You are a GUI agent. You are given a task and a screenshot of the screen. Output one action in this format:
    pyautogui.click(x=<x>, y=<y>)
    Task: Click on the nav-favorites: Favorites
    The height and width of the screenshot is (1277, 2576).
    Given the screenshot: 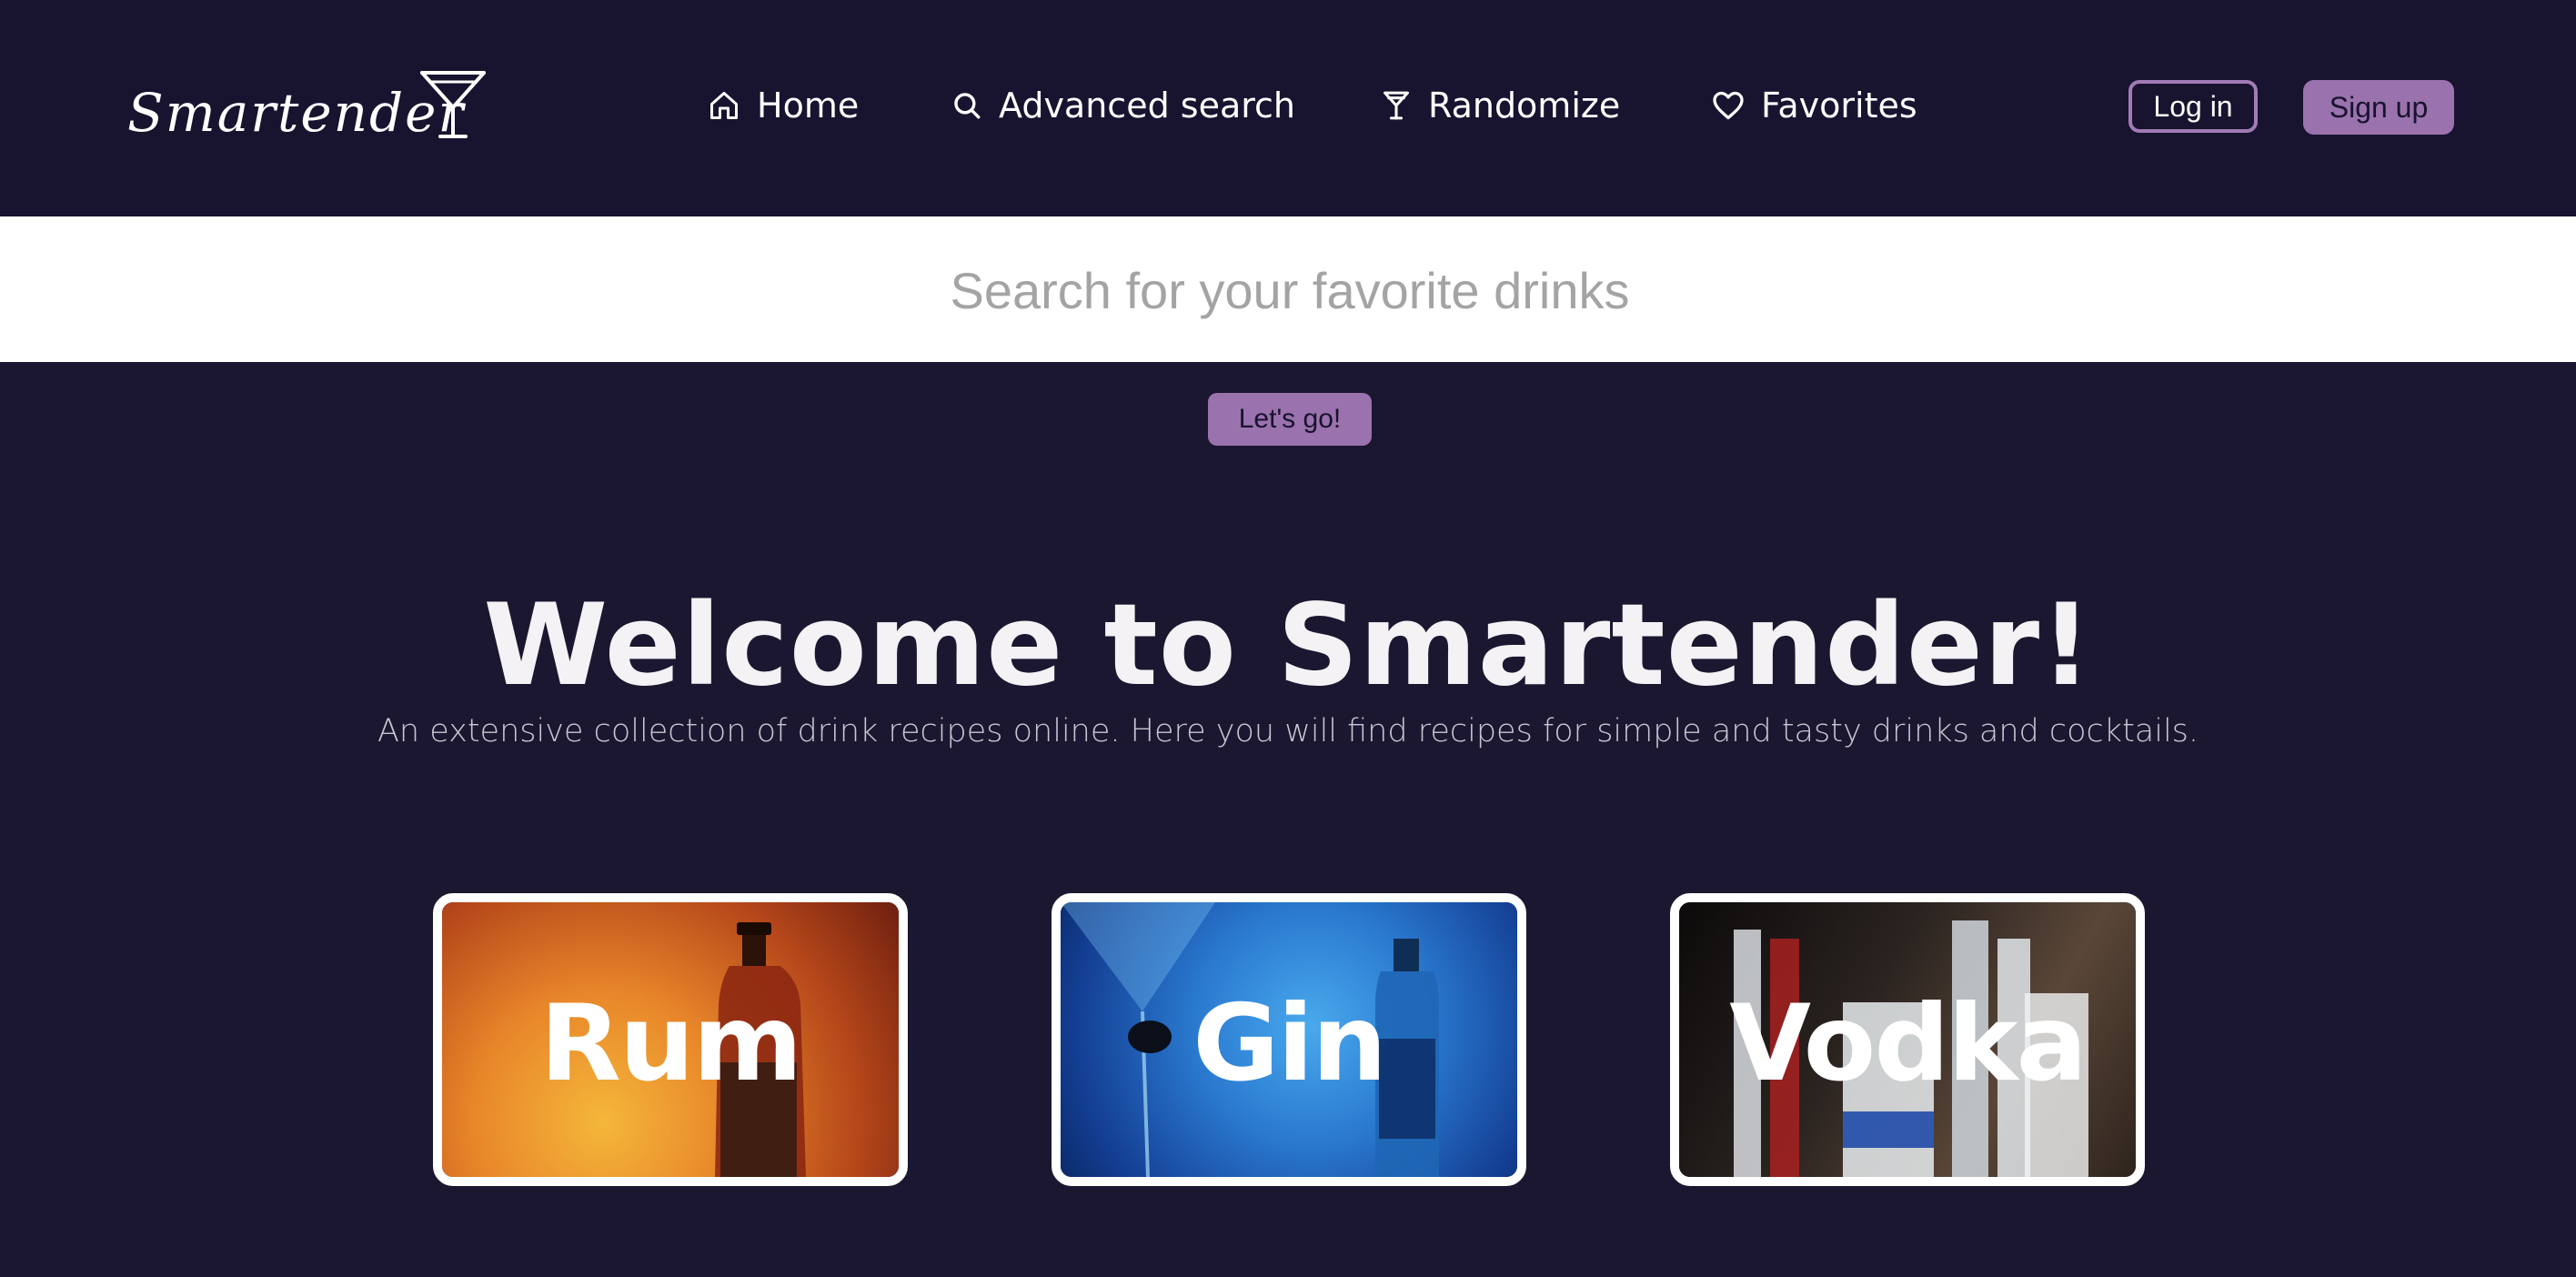 What is the action you would take?
    pyautogui.click(x=1814, y=105)
    